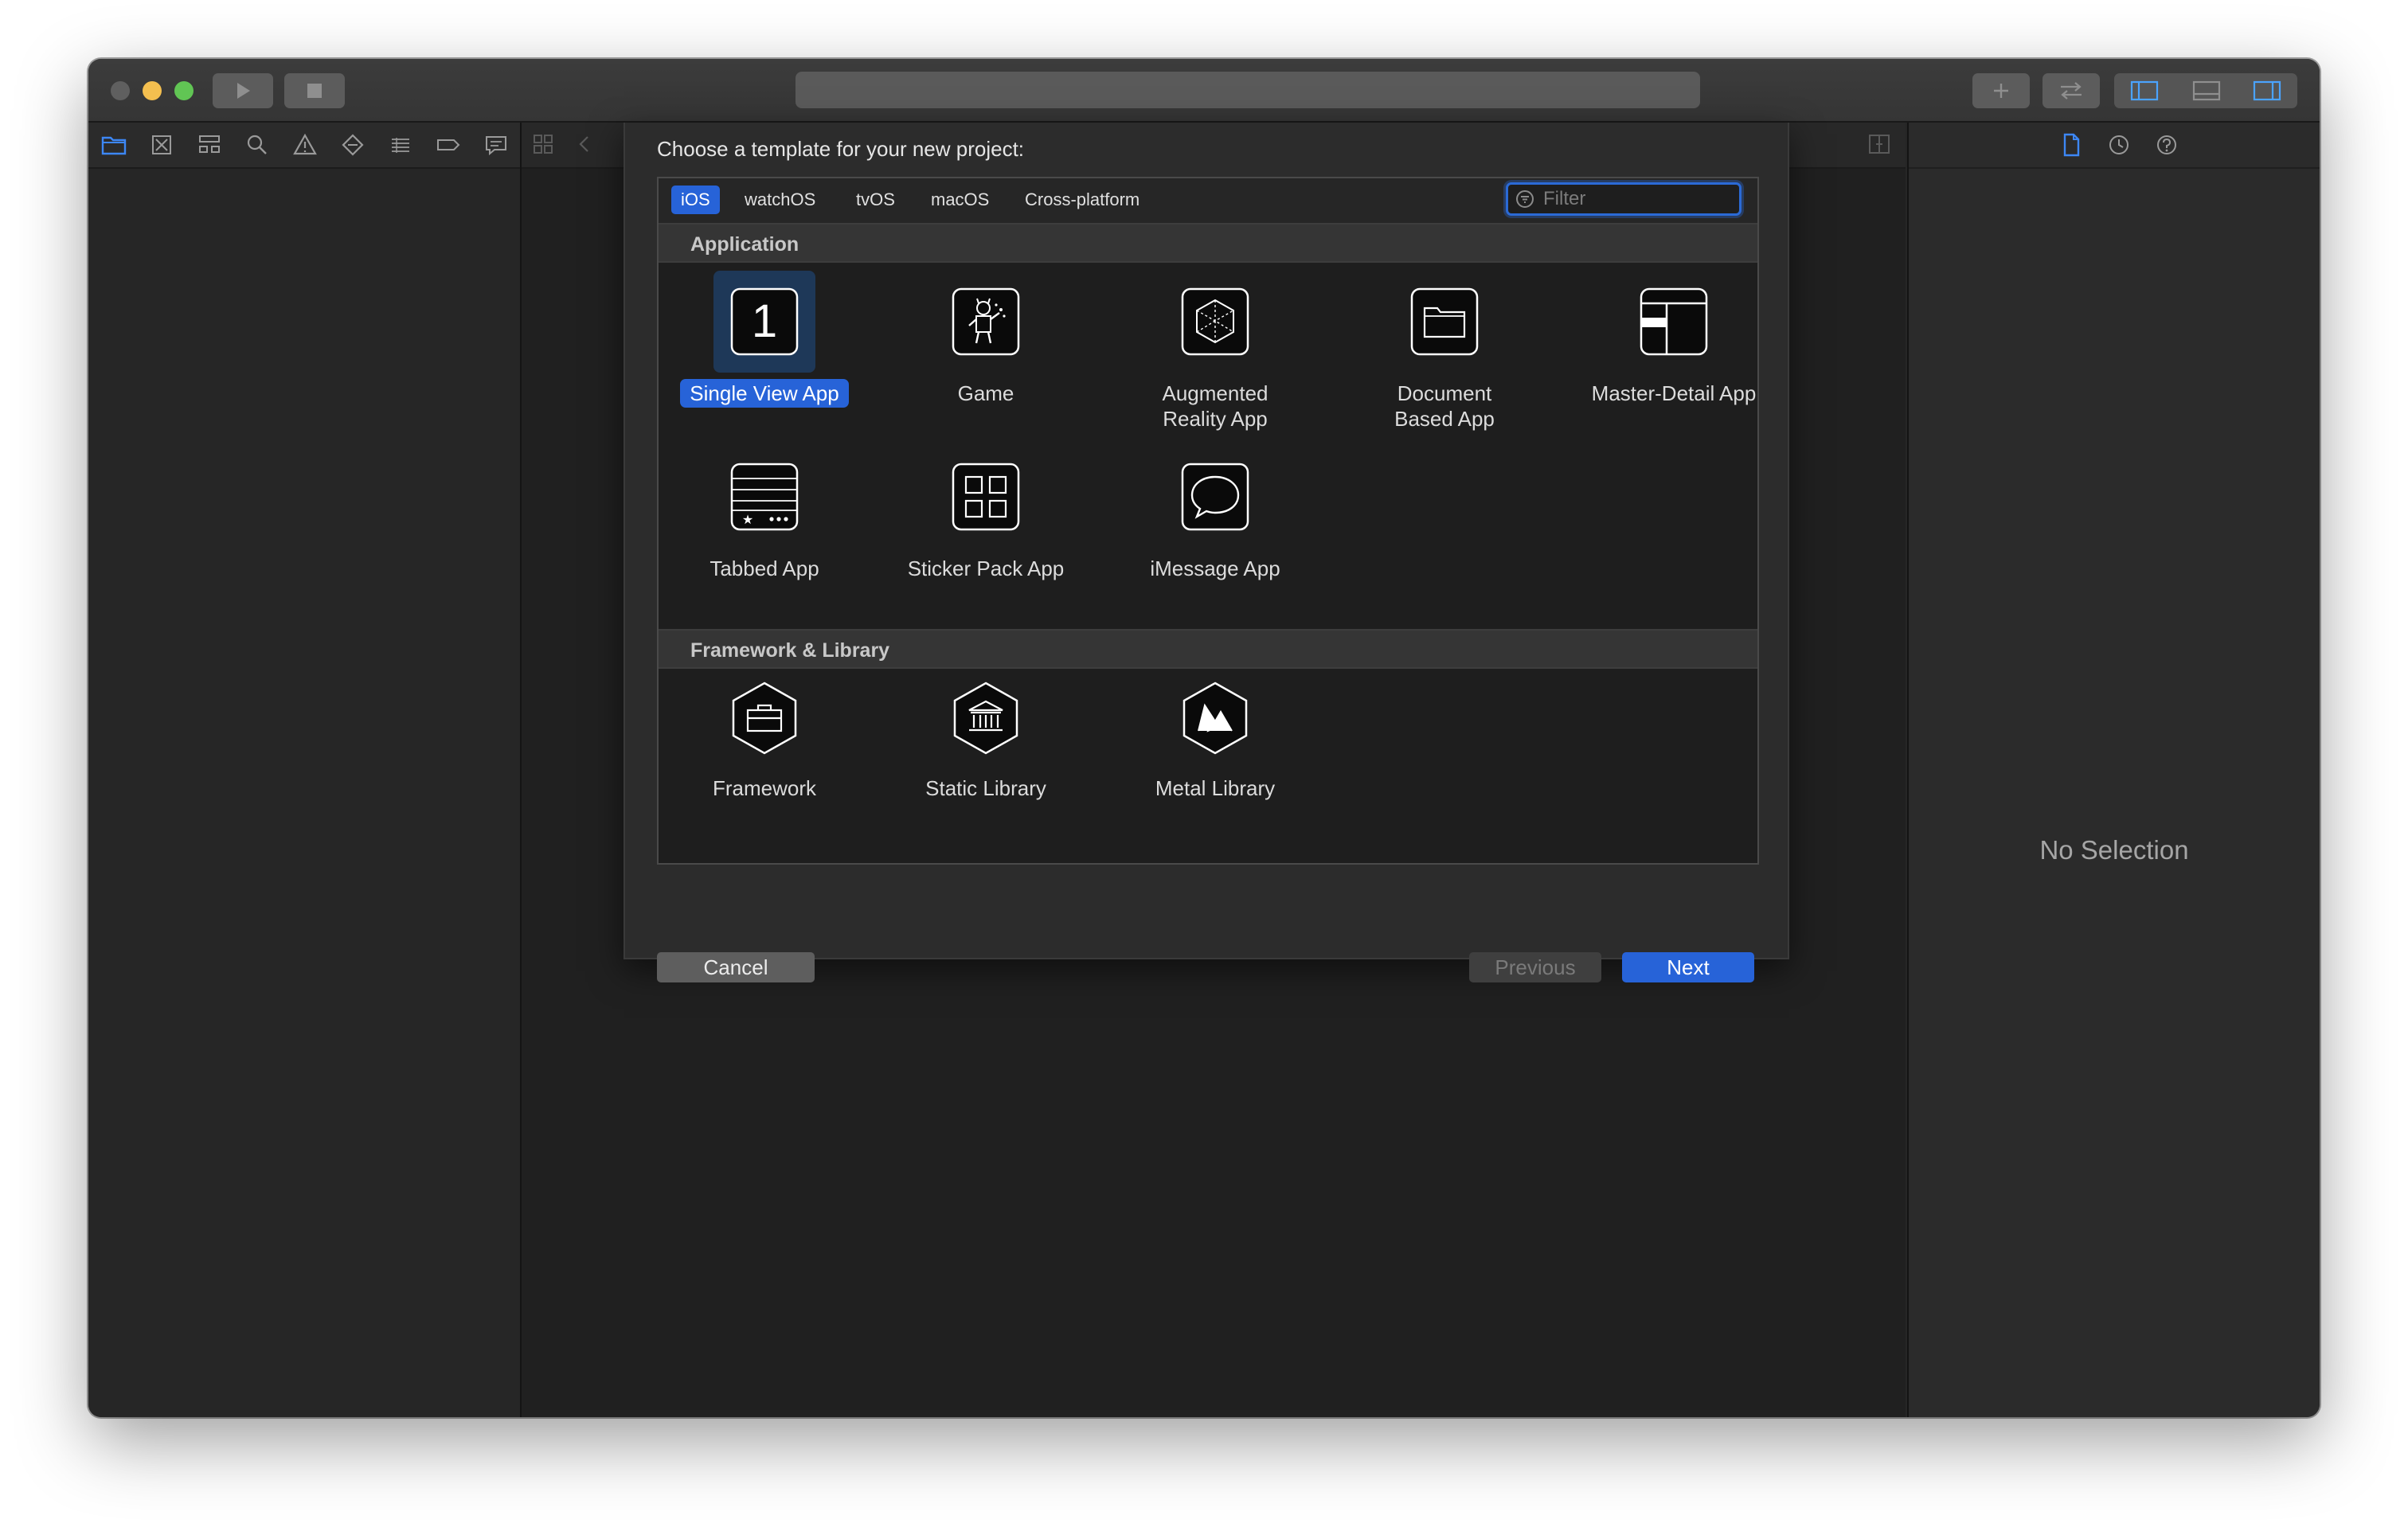  I want to click on folder-icon, so click(114, 145).